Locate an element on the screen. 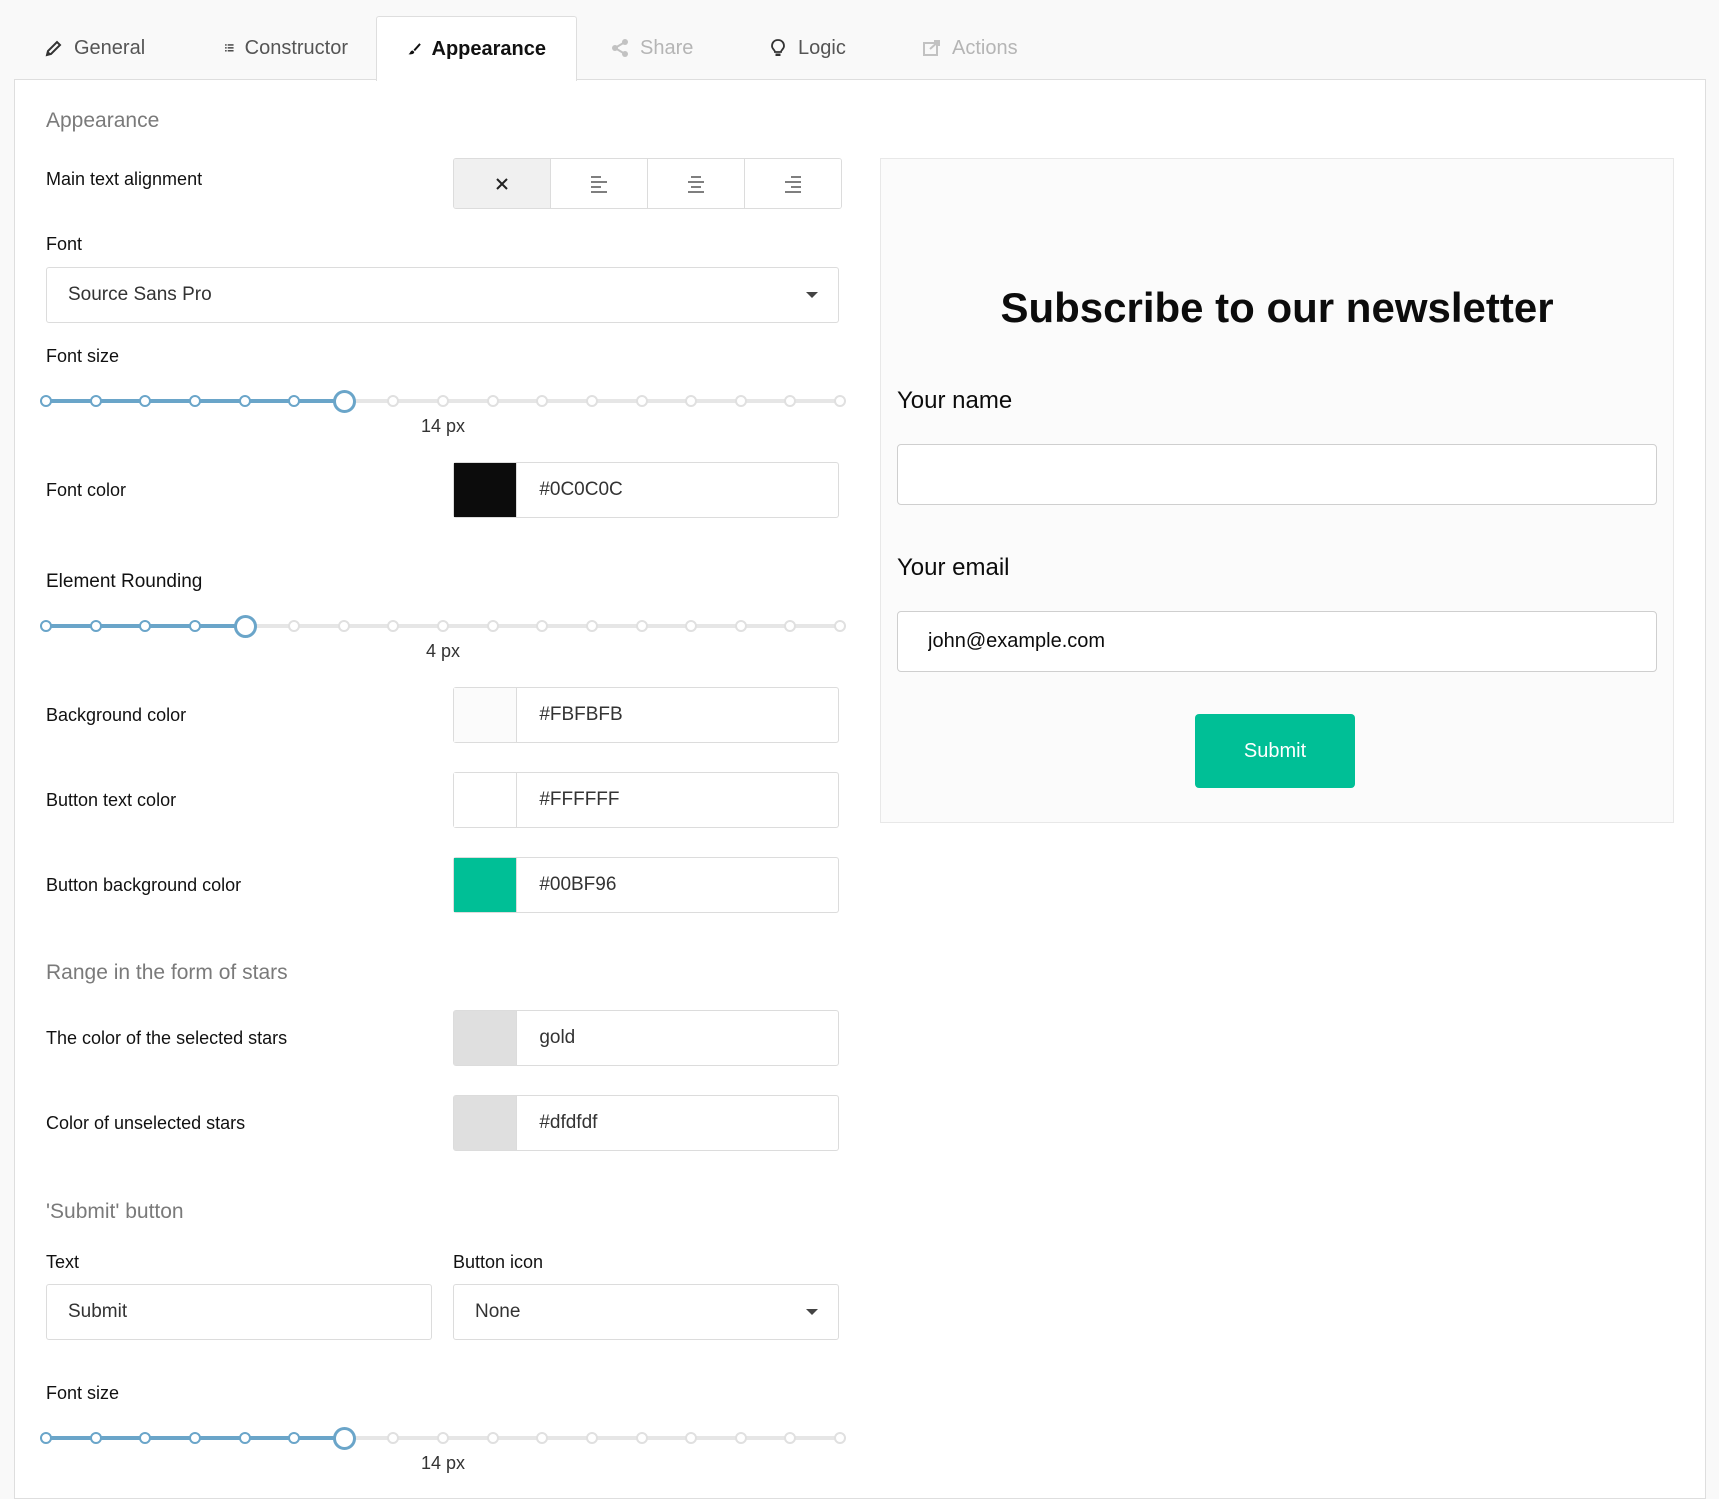  align-left-icon is located at coordinates (599, 184).